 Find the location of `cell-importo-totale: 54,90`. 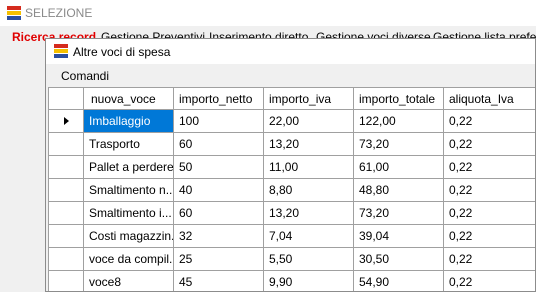

cell-importo-totale: 54,90 is located at coordinates (398, 280).